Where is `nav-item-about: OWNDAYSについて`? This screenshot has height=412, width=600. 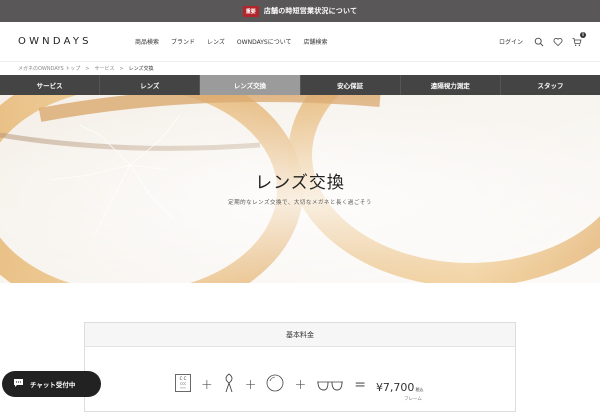 nav-item-about: OWNDAYSについて is located at coordinates (264, 41).